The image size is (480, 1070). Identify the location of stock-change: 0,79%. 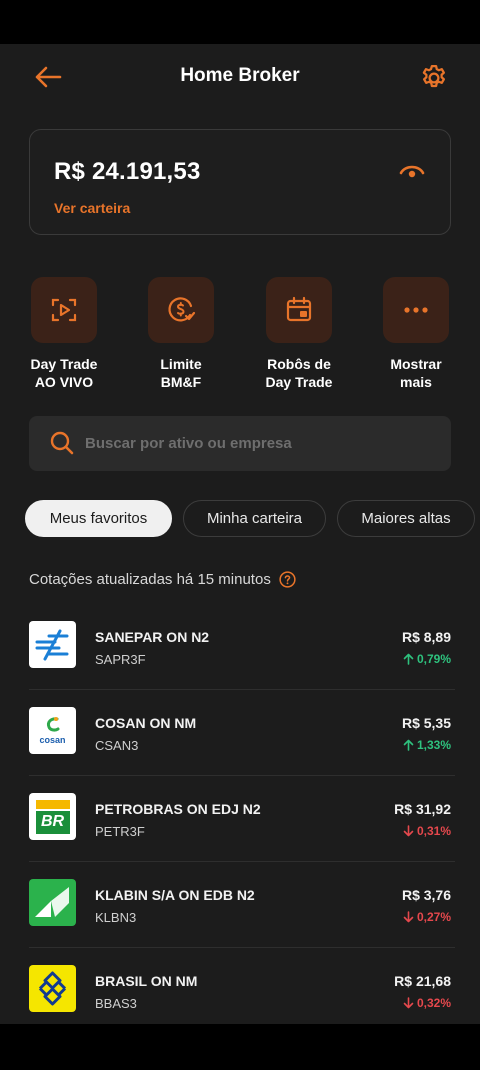
(427, 659).